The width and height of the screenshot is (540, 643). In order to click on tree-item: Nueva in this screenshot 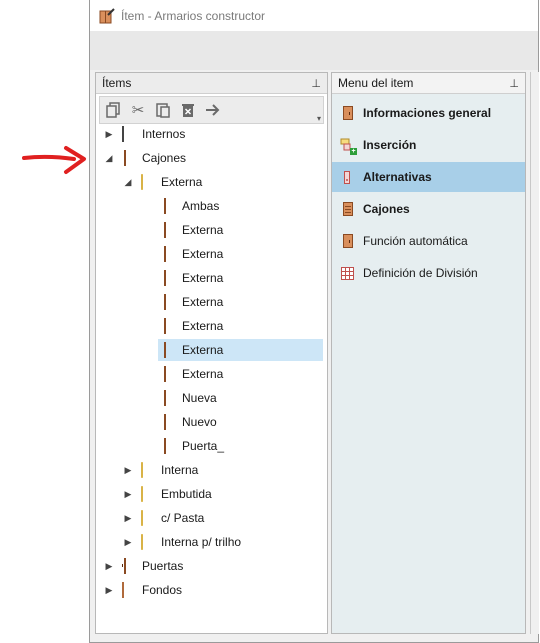, I will do `click(240, 398)`.